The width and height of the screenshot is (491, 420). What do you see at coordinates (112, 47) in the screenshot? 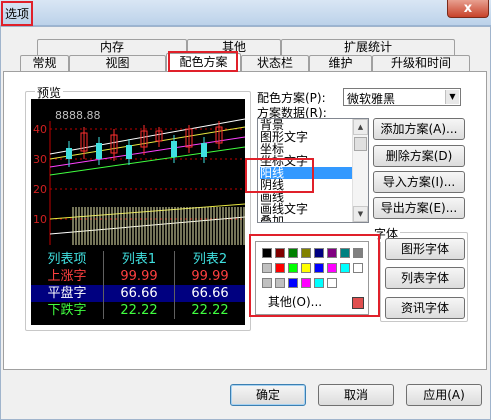
I see `tab-memory: 内存` at bounding box center [112, 47].